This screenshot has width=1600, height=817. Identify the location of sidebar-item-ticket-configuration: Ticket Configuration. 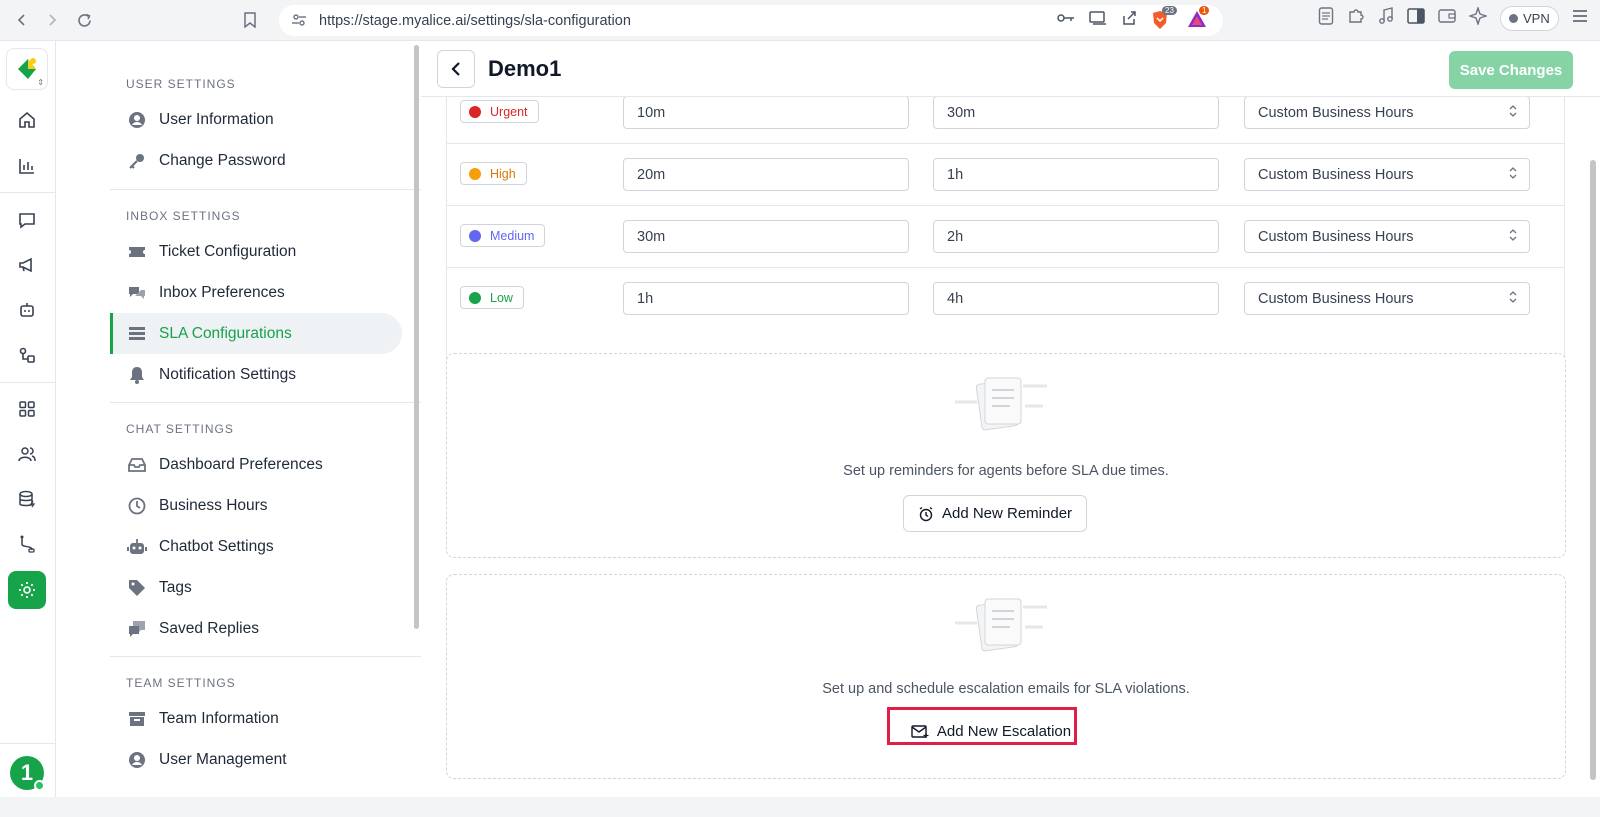
(256, 251).